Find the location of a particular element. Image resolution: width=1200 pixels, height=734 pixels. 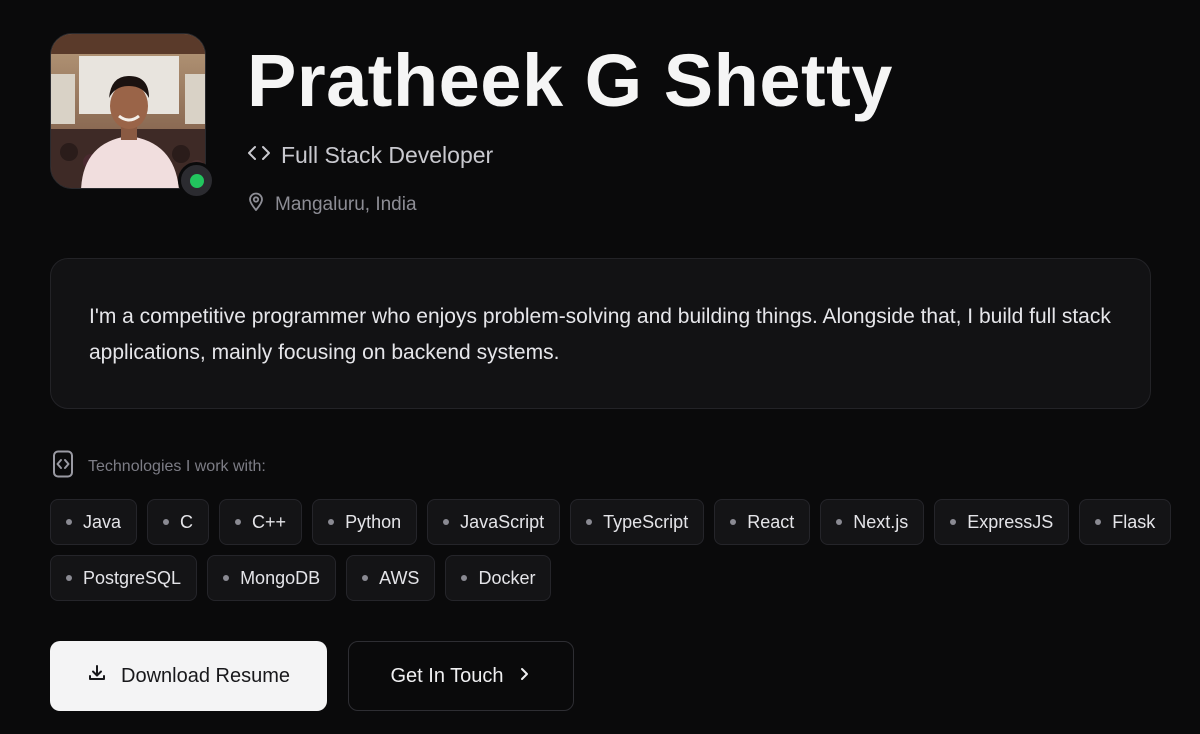

tech-chips-row-2: PostgreSQL MongoDB AWS Docker is located at coordinates (301, 578).